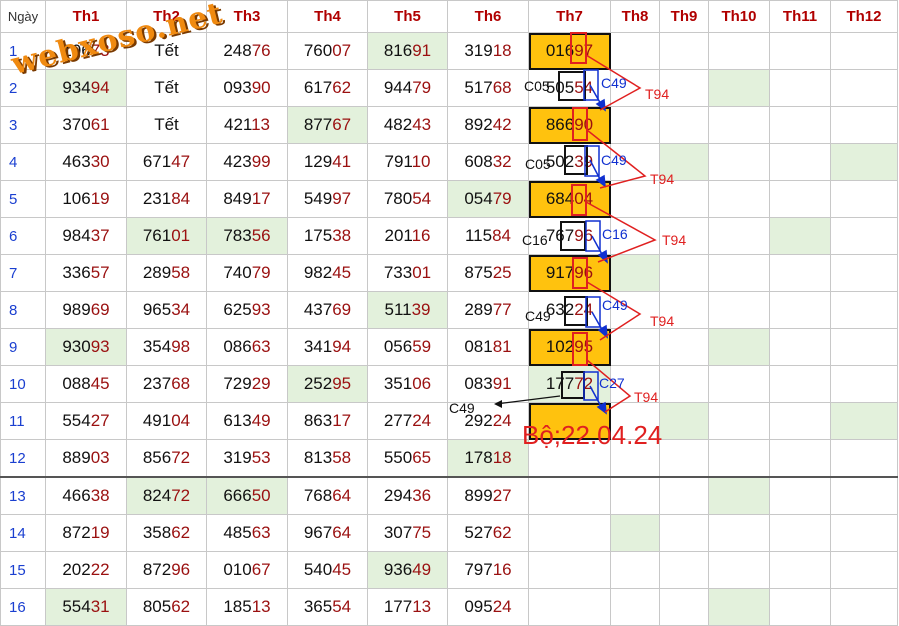  Describe the element at coordinates (592, 435) in the screenshot. I see `bo-date-label: Bộ;22.04.24` at that location.